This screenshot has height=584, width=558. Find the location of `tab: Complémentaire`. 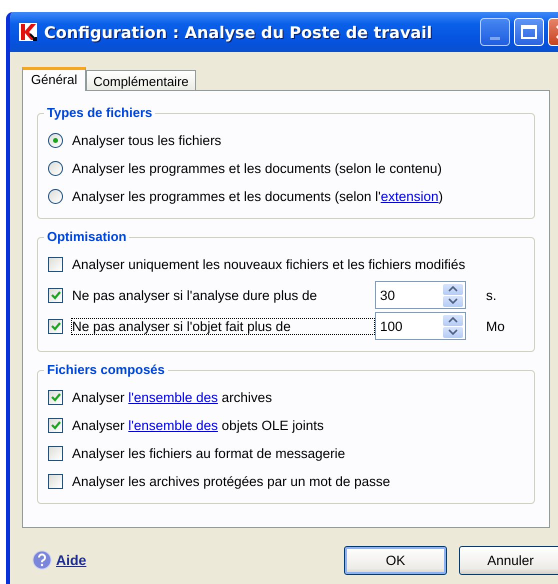

tab: Complémentaire is located at coordinates (141, 80).